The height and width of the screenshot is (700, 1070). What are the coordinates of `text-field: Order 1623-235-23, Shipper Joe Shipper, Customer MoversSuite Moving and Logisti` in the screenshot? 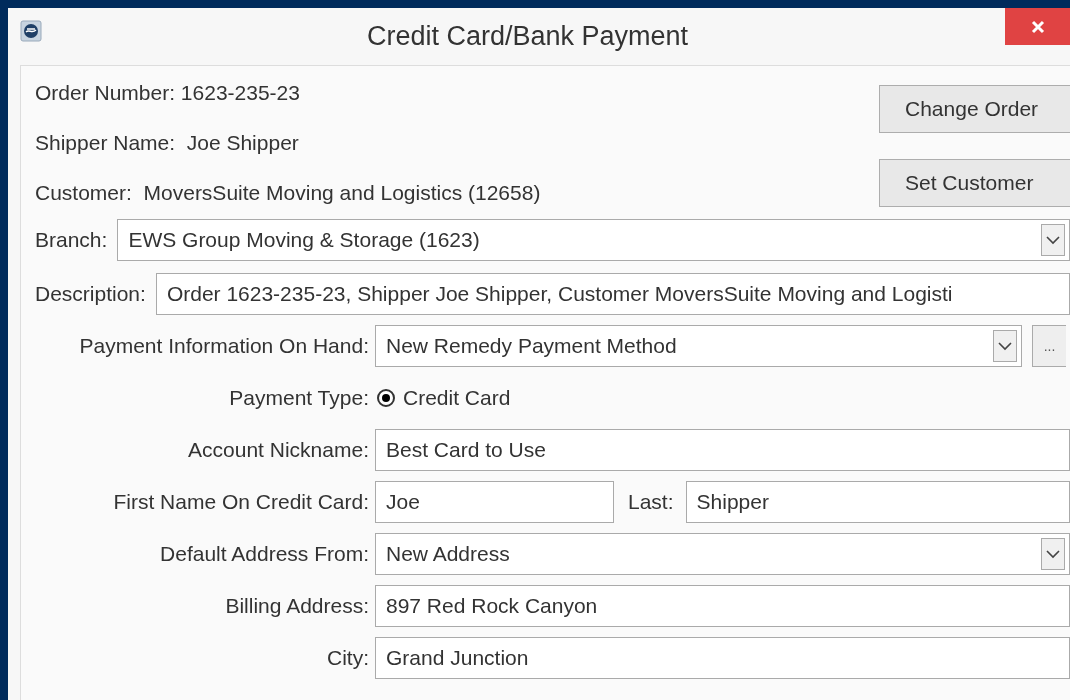 It's located at (612, 294).